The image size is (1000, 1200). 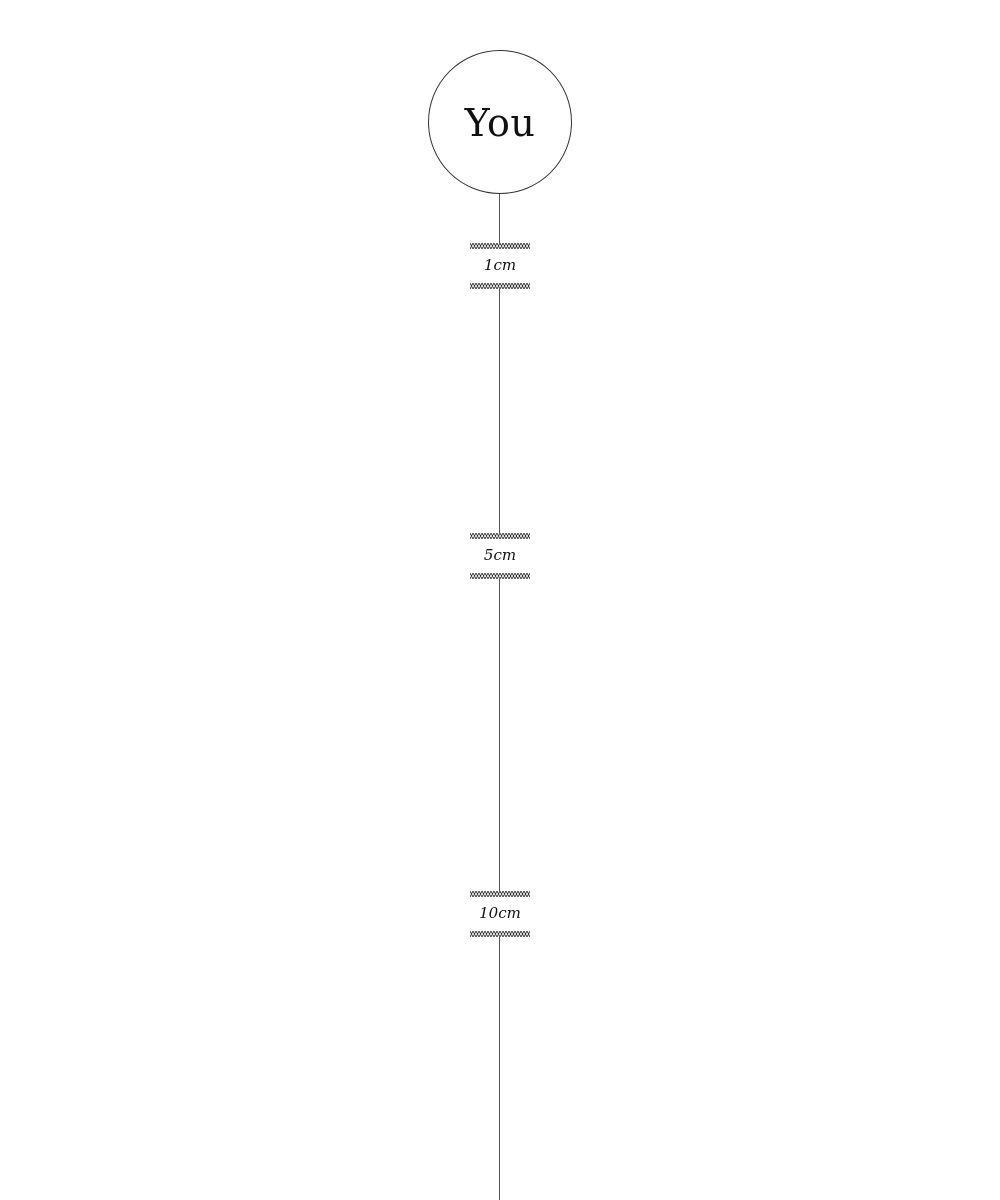 I want to click on you-label: You, so click(x=500, y=123).